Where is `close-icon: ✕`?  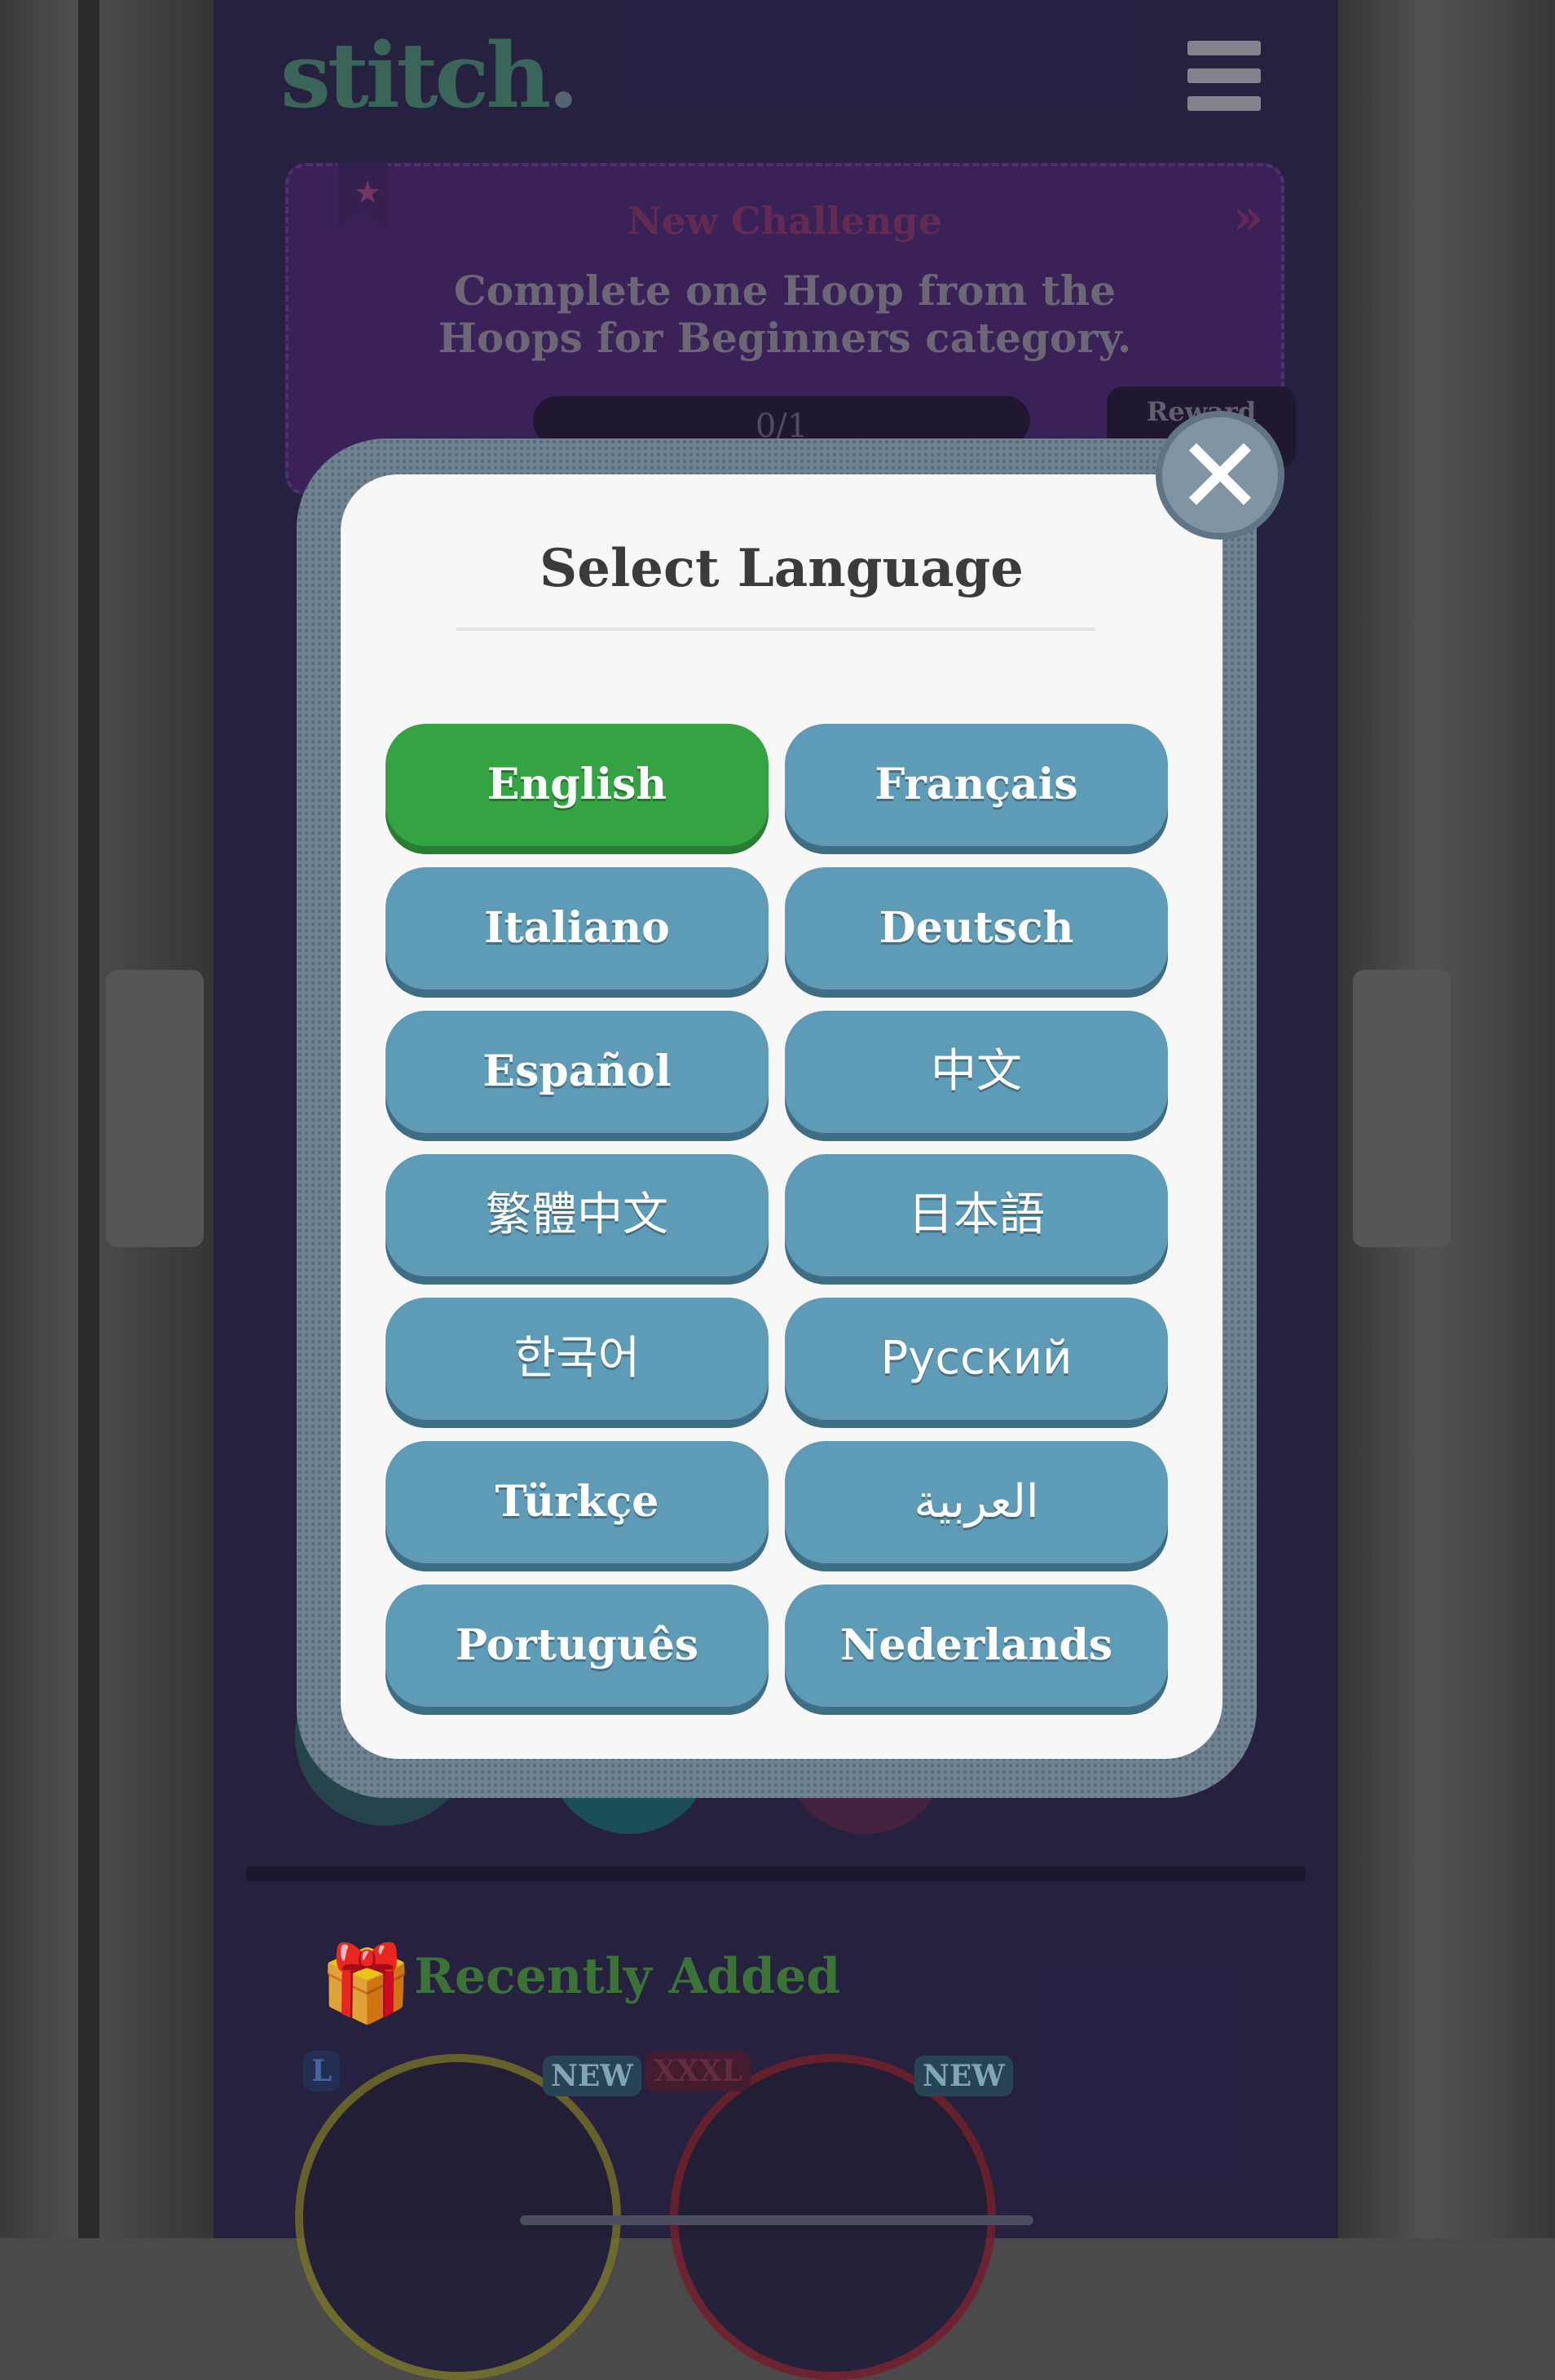
close-icon: ✕ is located at coordinates (1220, 476).